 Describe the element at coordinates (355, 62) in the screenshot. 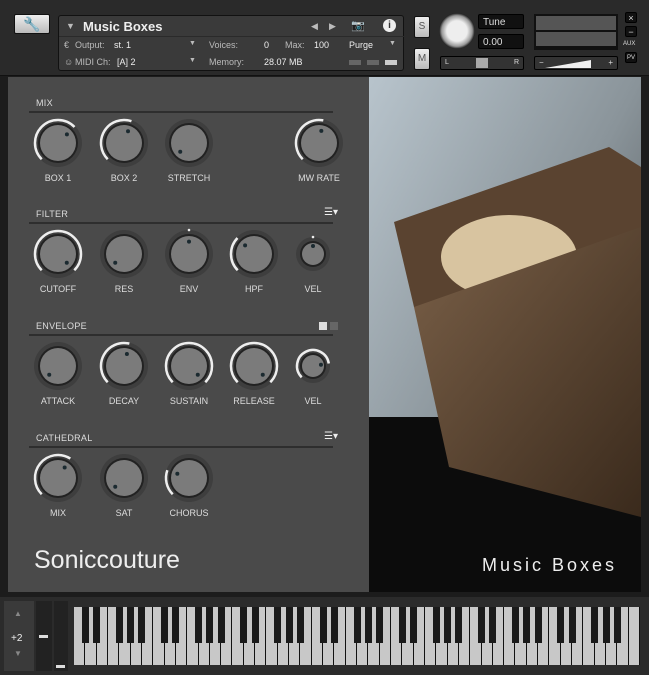

I see `purge-meter` at that location.